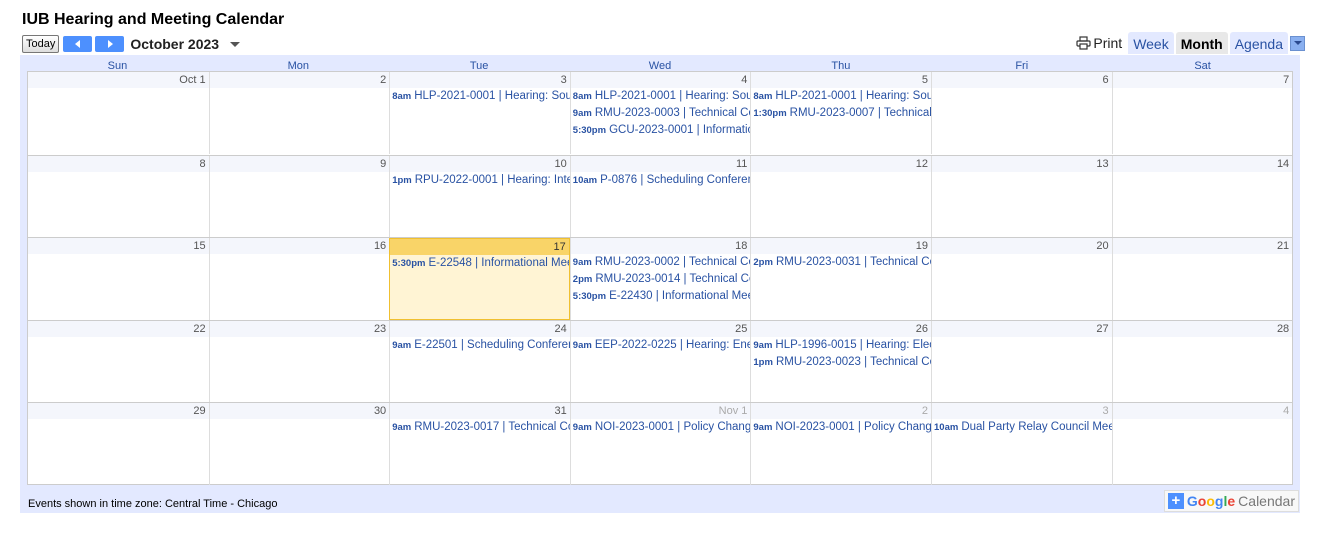  I want to click on day-number: 25, so click(660, 328).